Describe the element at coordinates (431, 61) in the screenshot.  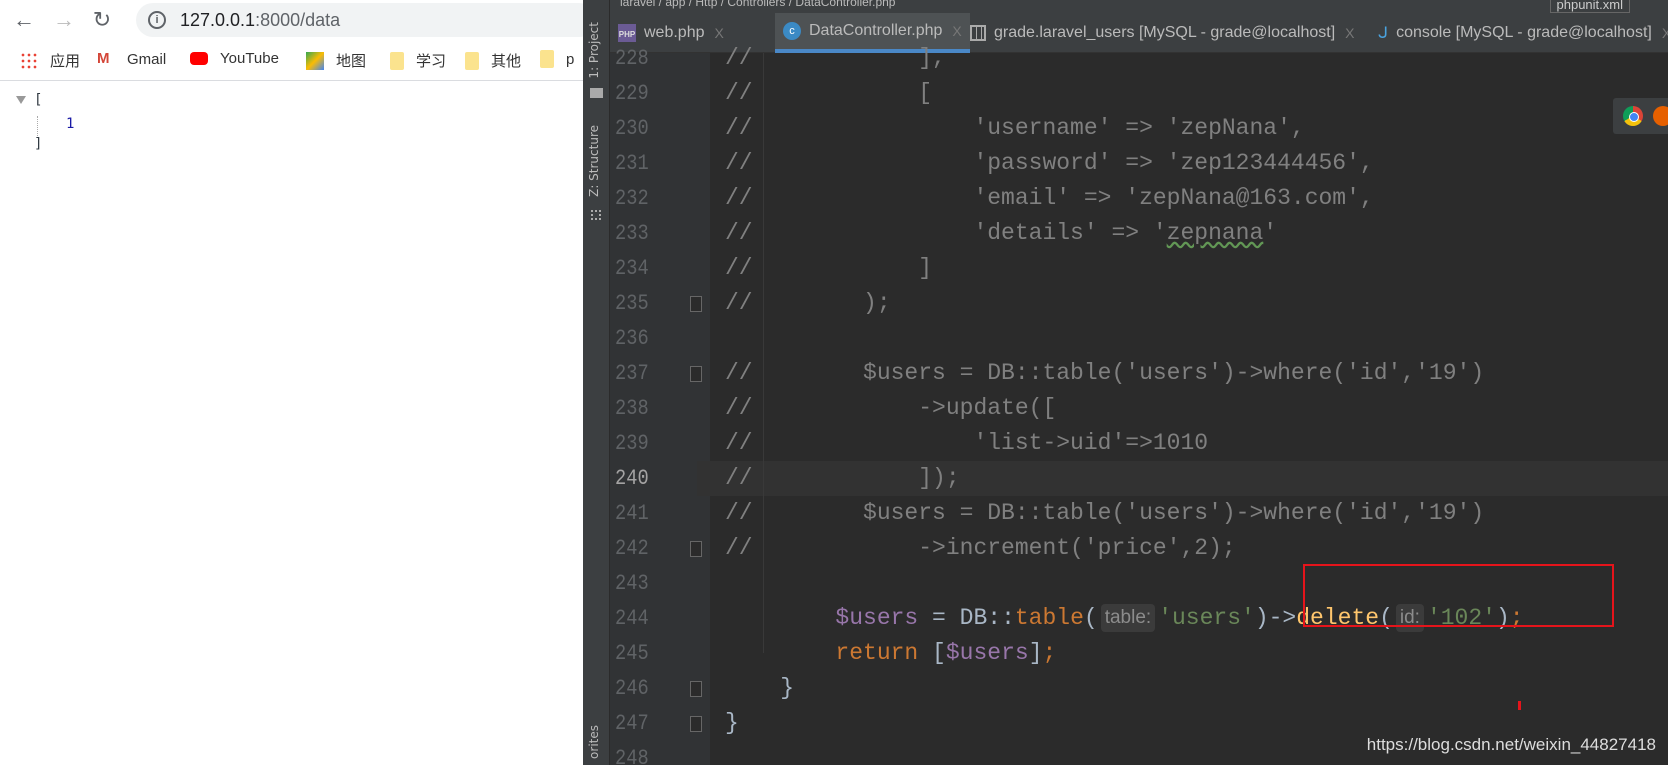
I see `bookmark-label: 学习` at that location.